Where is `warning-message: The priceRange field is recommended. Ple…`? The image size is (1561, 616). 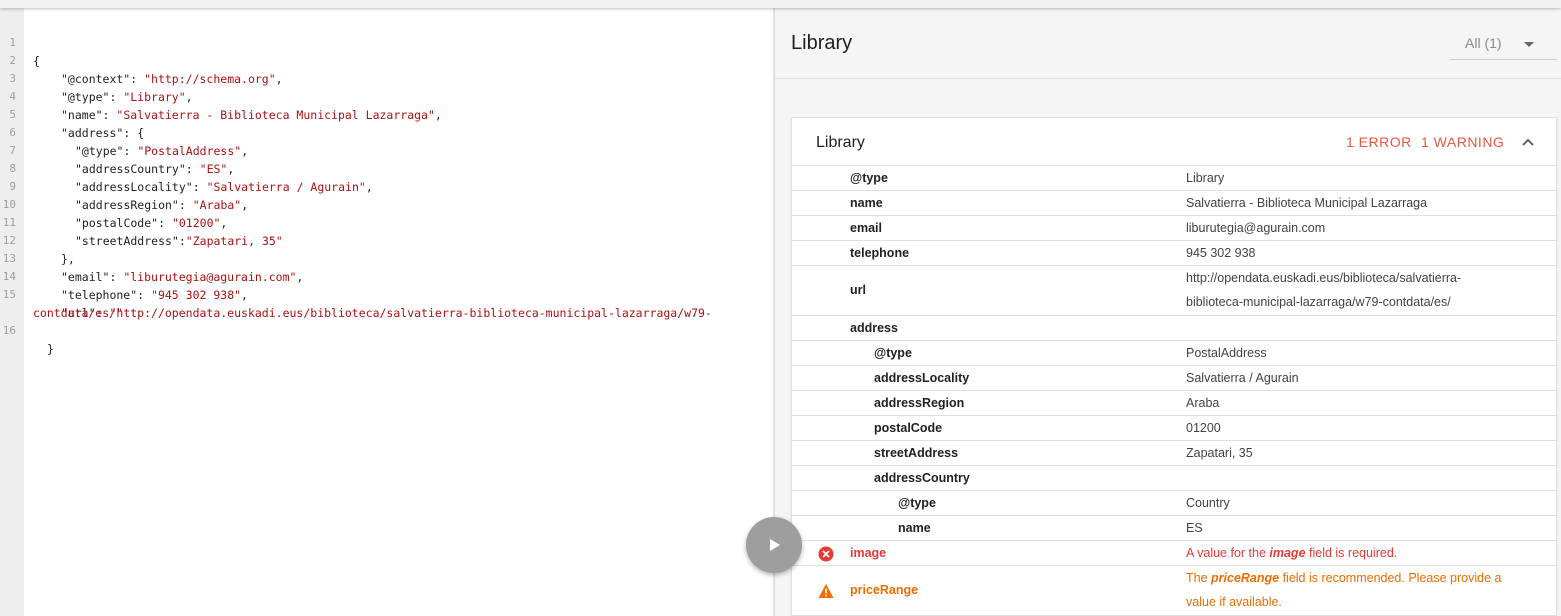 warning-message: The priceRange field is recommended. Ple… is located at coordinates (1344, 578).